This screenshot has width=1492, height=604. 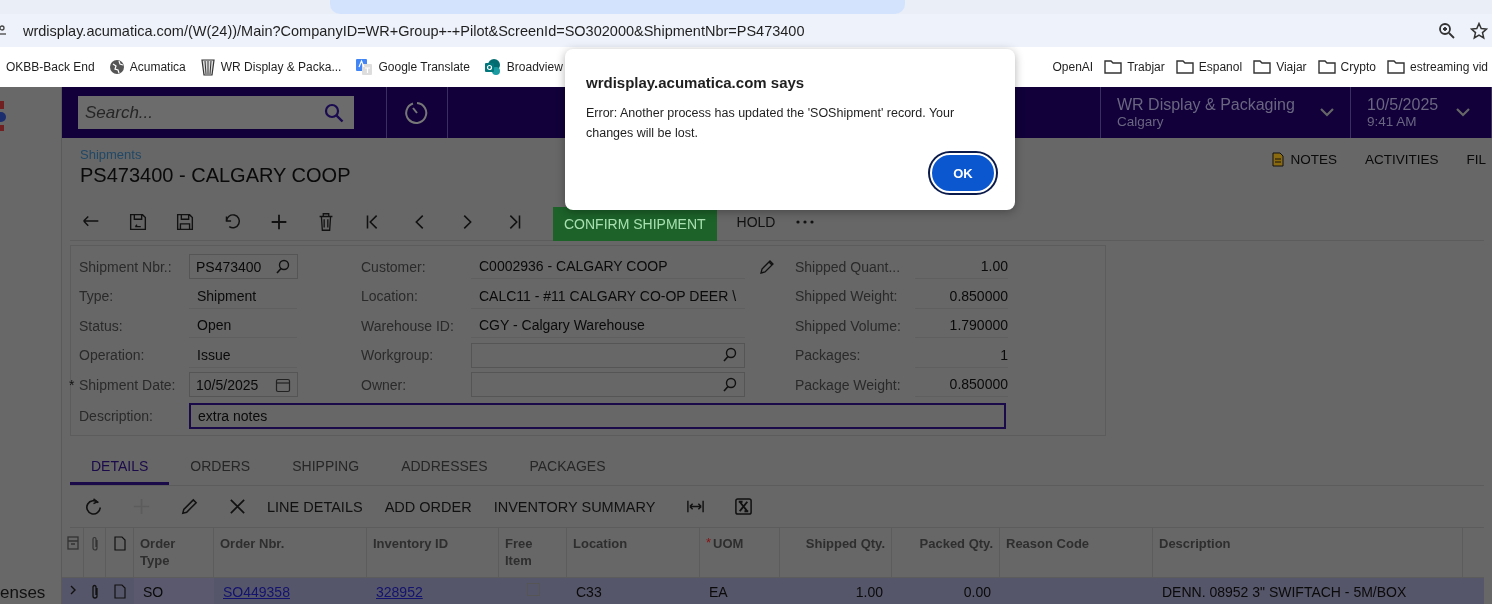 What do you see at coordinates (977, 592) in the screenshot?
I see `table-cell: 0.00` at bounding box center [977, 592].